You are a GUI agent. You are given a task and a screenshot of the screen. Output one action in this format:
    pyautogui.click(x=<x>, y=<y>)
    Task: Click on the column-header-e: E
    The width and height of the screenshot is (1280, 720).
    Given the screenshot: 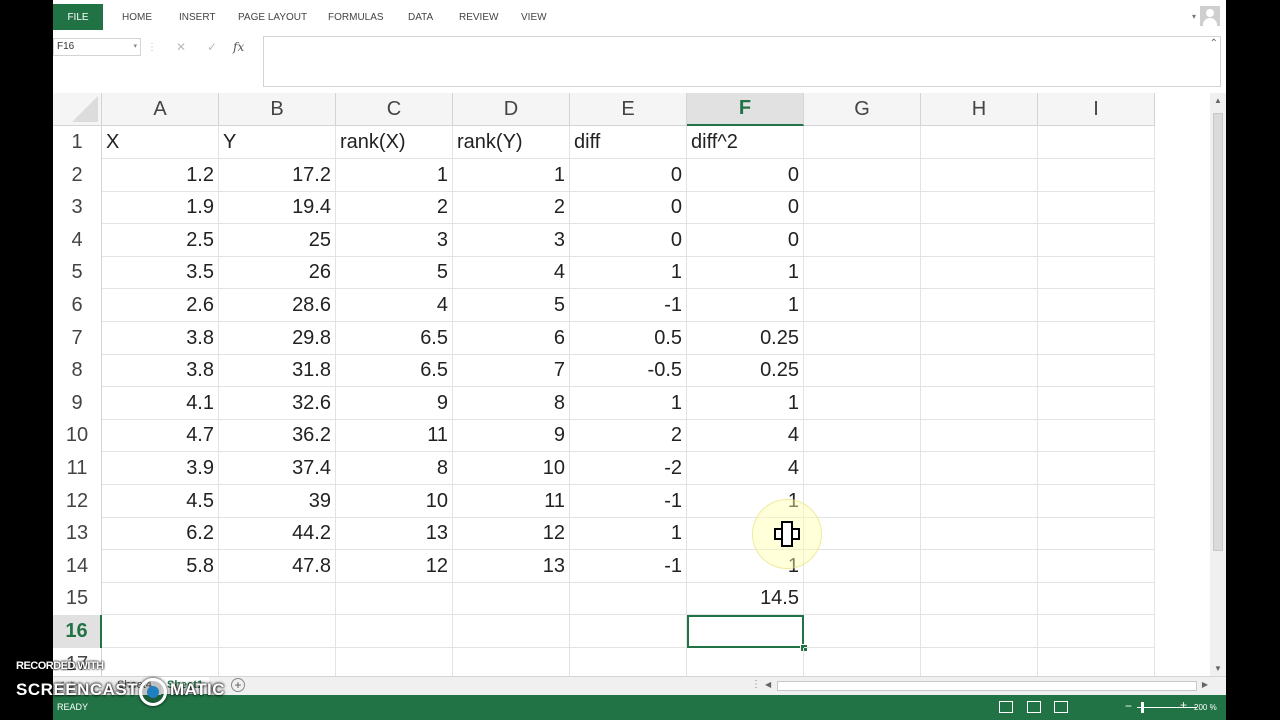 What is the action you would take?
    pyautogui.click(x=628, y=109)
    